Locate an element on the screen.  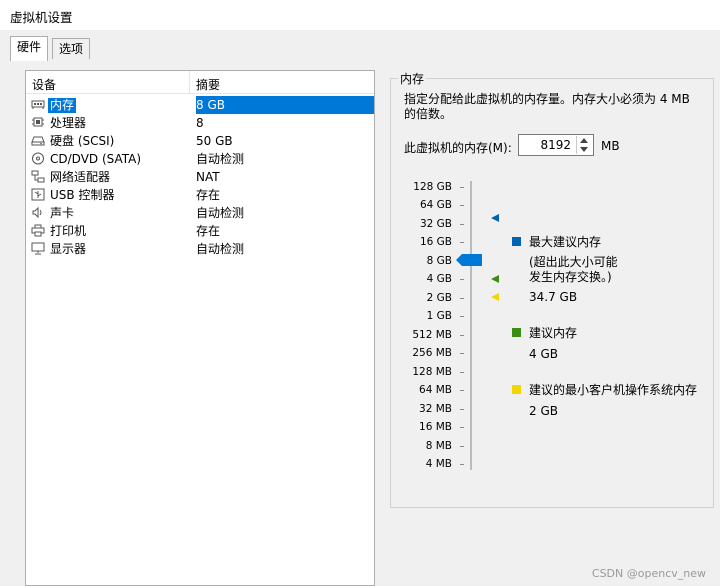
scale-label: 512 MB is located at coordinates (432, 335).